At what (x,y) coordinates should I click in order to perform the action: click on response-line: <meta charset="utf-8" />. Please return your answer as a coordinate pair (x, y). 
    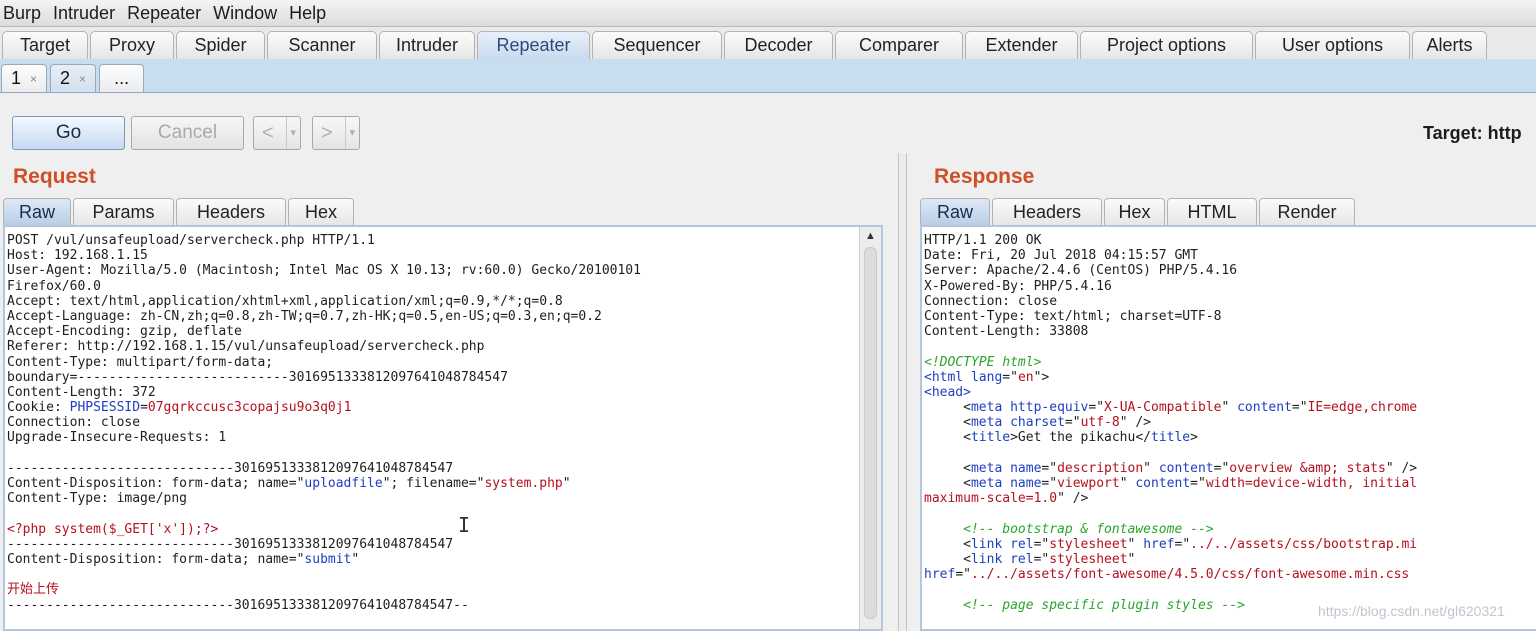
    Looking at the image, I should click on (1170, 422).